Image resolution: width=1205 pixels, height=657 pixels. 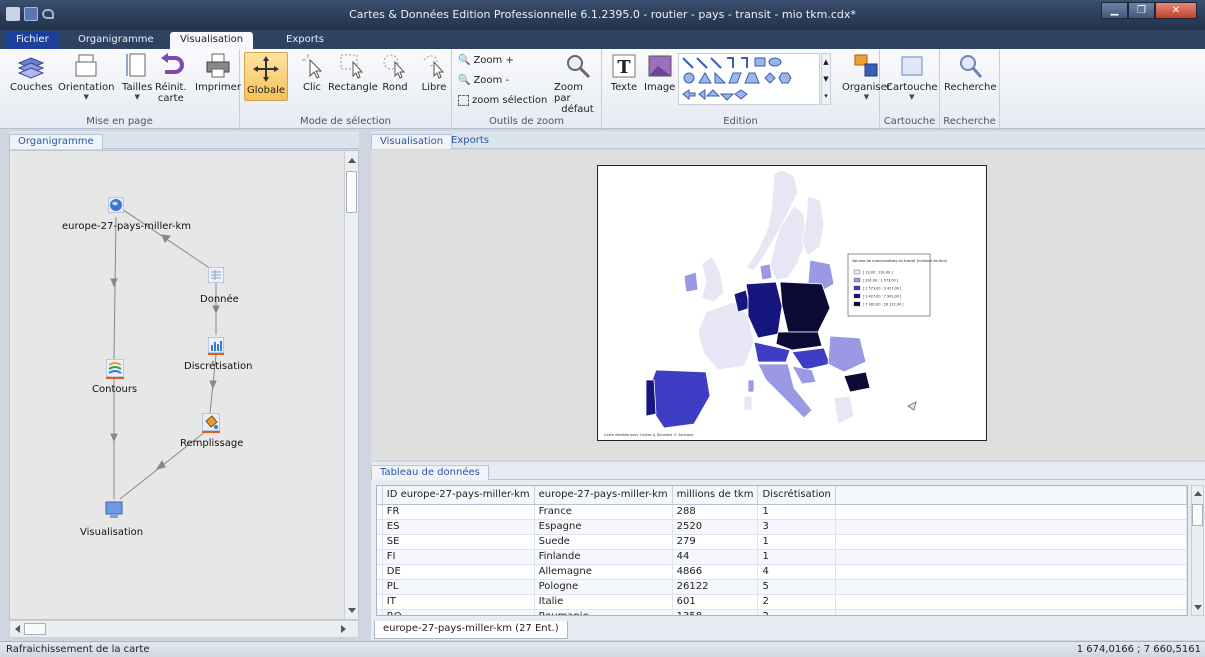 What do you see at coordinates (715, 587) in the screenshot?
I see `table-cell: 26122` at bounding box center [715, 587].